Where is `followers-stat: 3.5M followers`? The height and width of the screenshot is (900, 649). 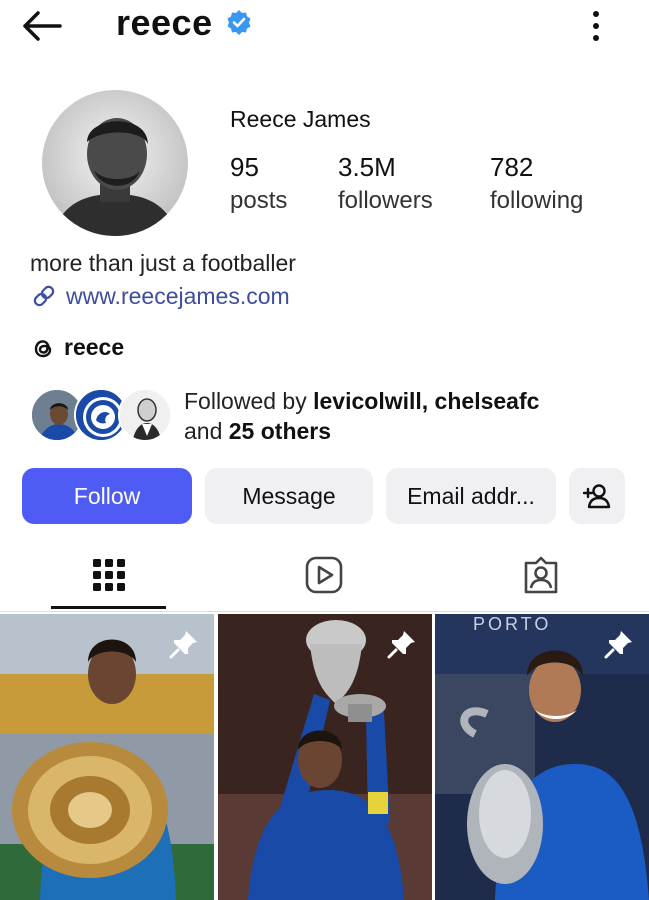 followers-stat: 3.5M followers is located at coordinates (385, 184).